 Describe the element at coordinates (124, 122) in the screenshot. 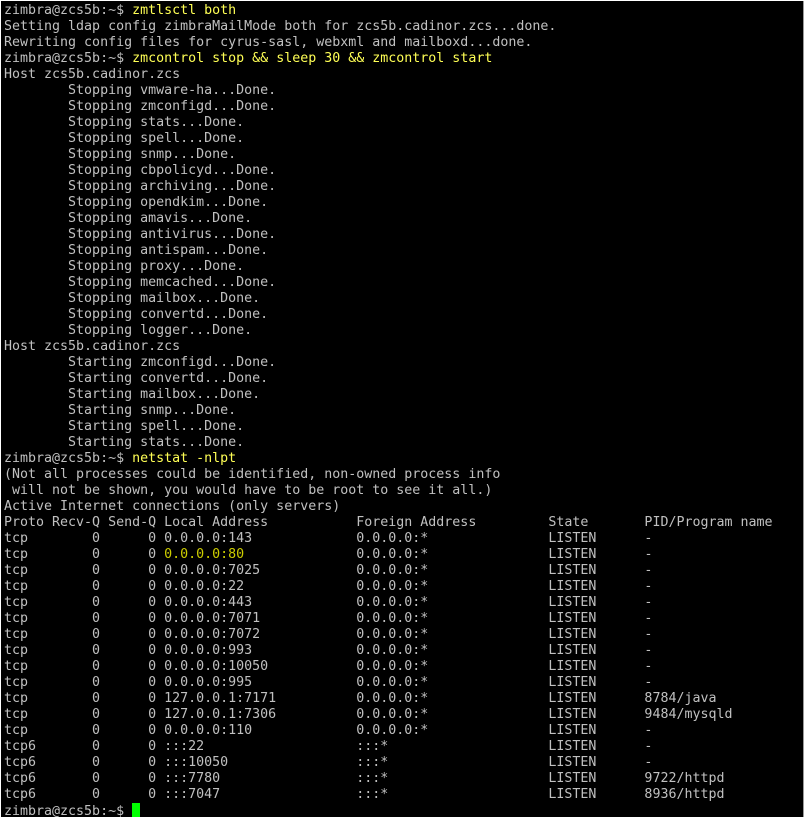

I see `output-line: Stopping stats...Done.` at that location.